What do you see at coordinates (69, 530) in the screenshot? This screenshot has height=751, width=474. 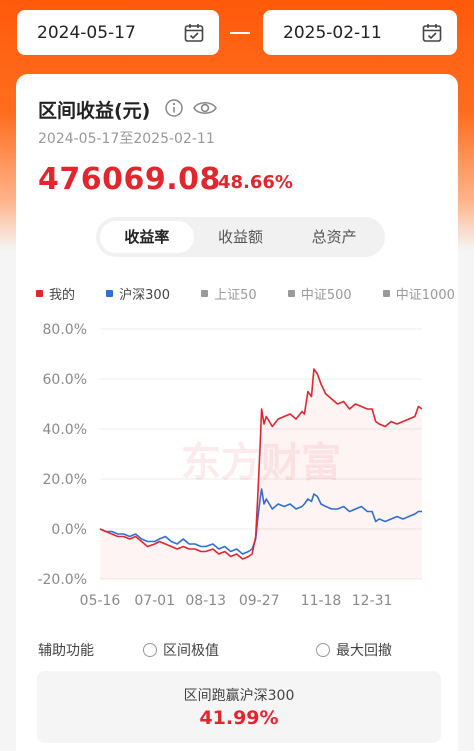 I see `y-tick-label: 0.0%` at bounding box center [69, 530].